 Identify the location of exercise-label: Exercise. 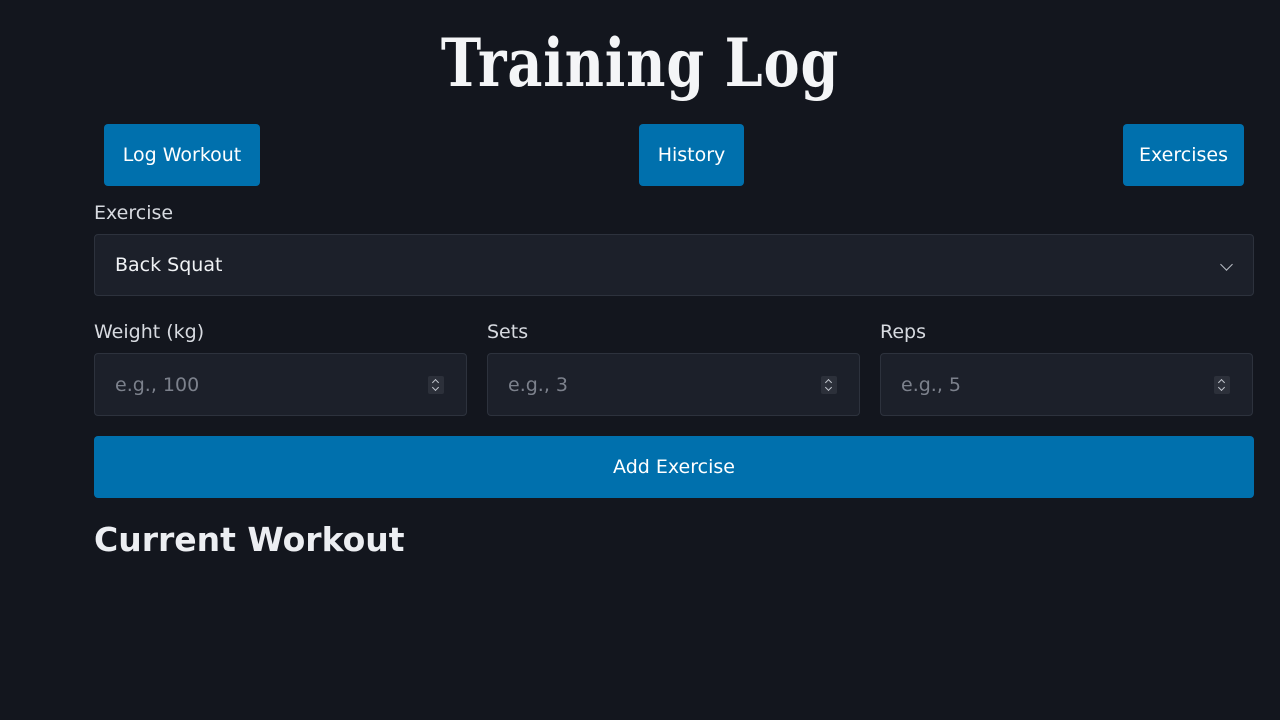
(134, 213).